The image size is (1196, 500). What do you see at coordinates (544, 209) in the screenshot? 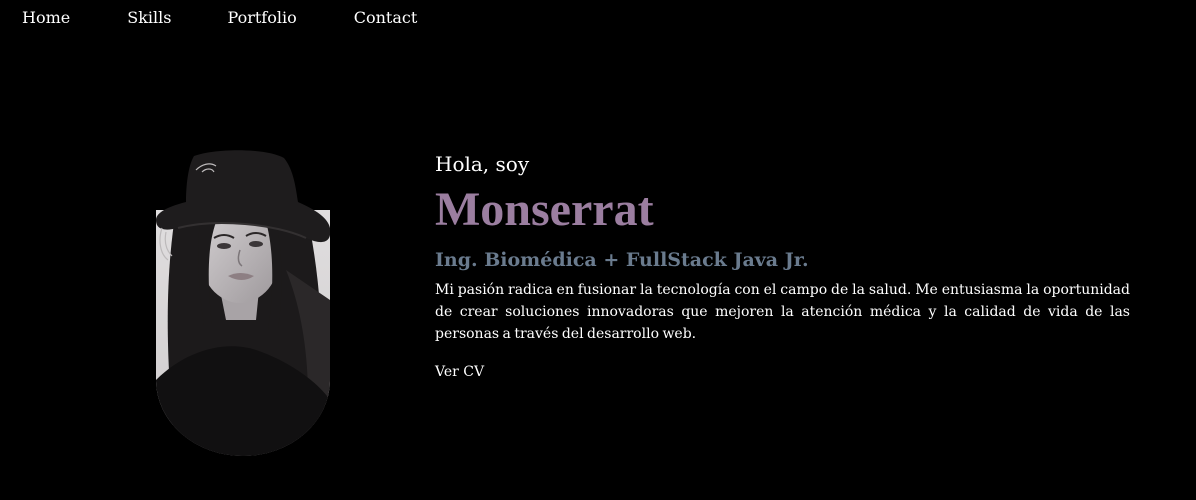
I see `hero-name: Monserrat` at bounding box center [544, 209].